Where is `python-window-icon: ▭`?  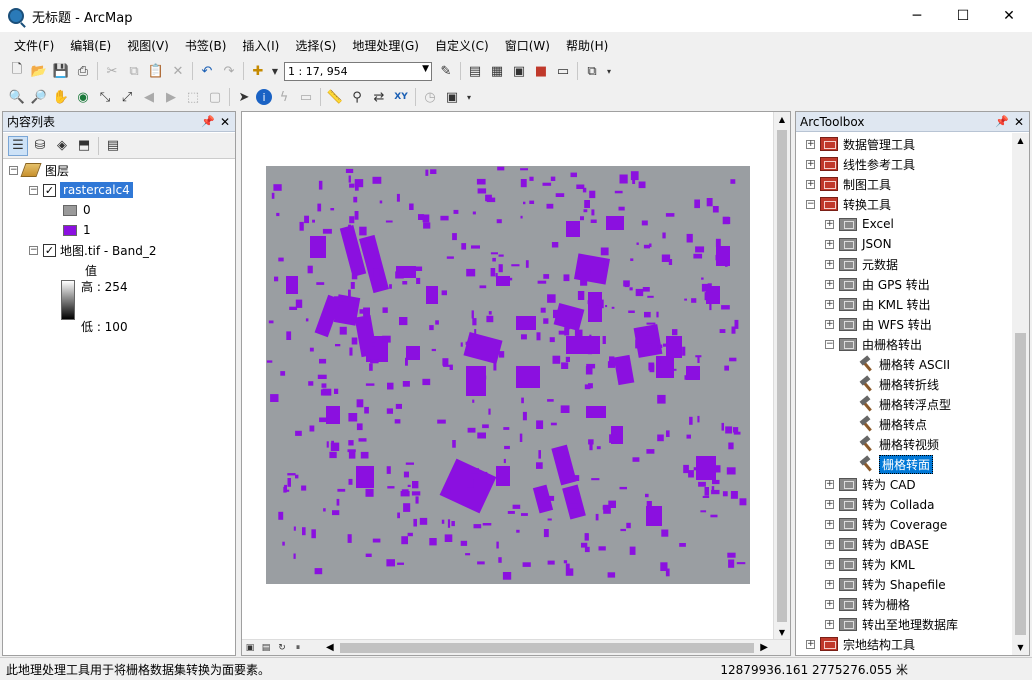
python-window-icon: ▭ is located at coordinates (563, 71).